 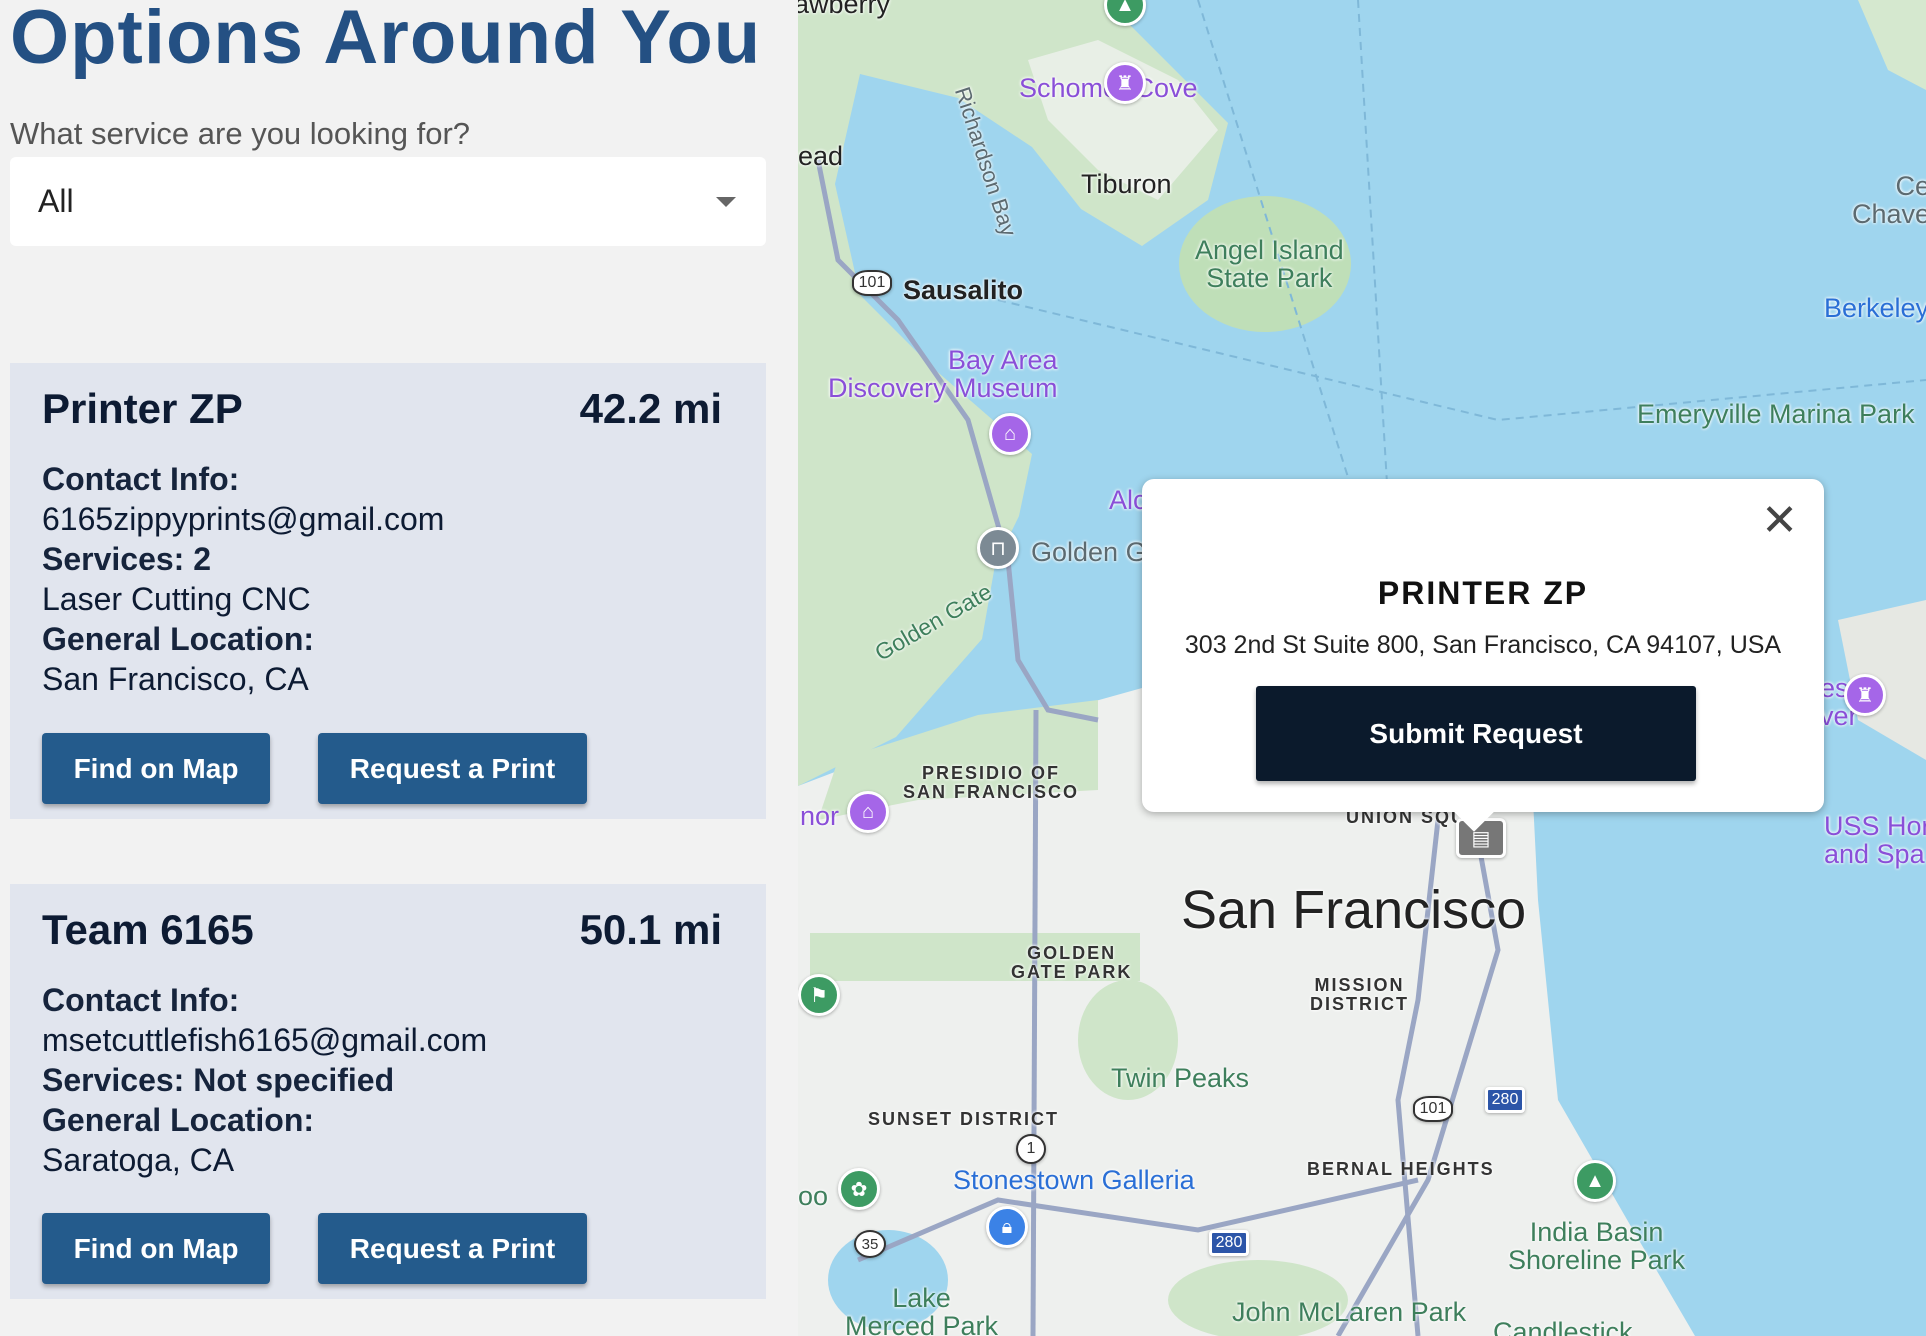 What do you see at coordinates (844, 9) in the screenshot?
I see `map-label: awberry` at bounding box center [844, 9].